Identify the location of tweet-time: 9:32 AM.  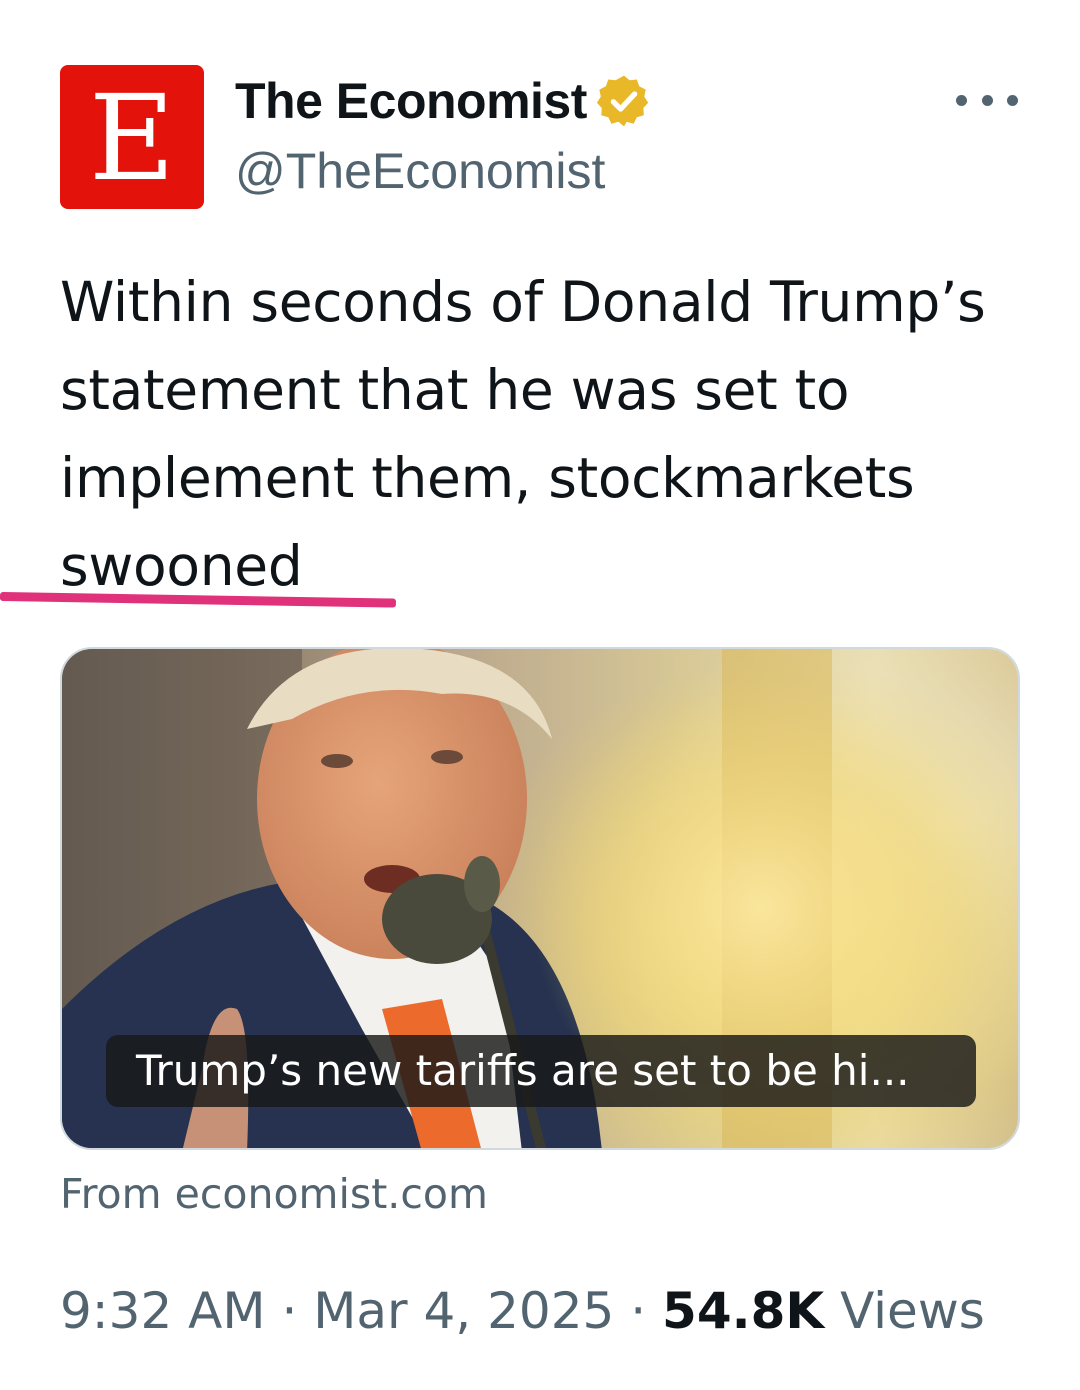
(163, 1311).